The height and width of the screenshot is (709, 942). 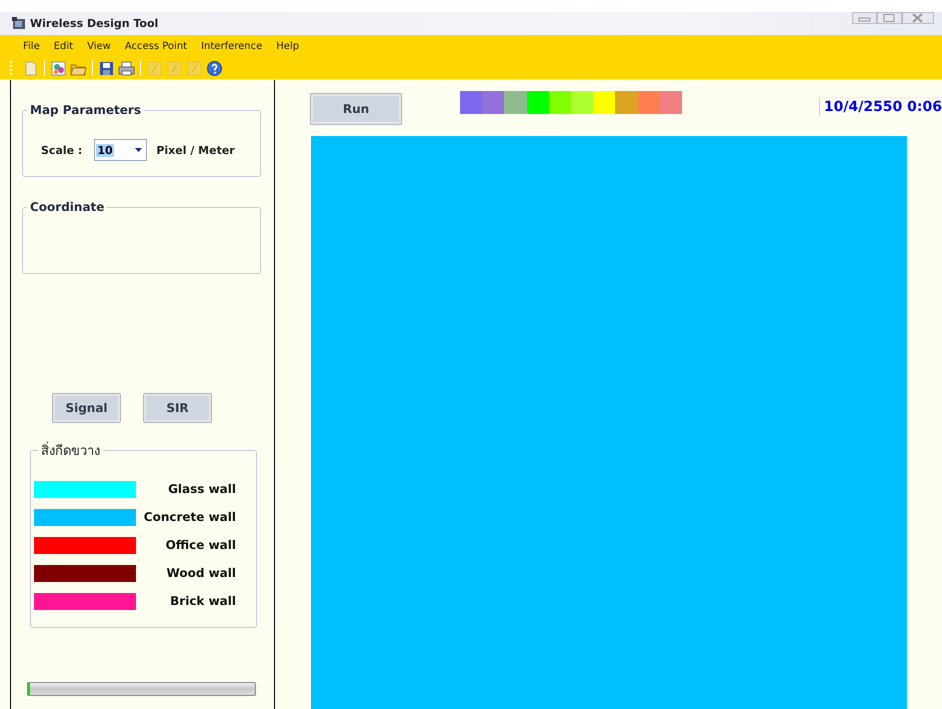 I want to click on wall-label: Glass wall, so click(x=202, y=489).